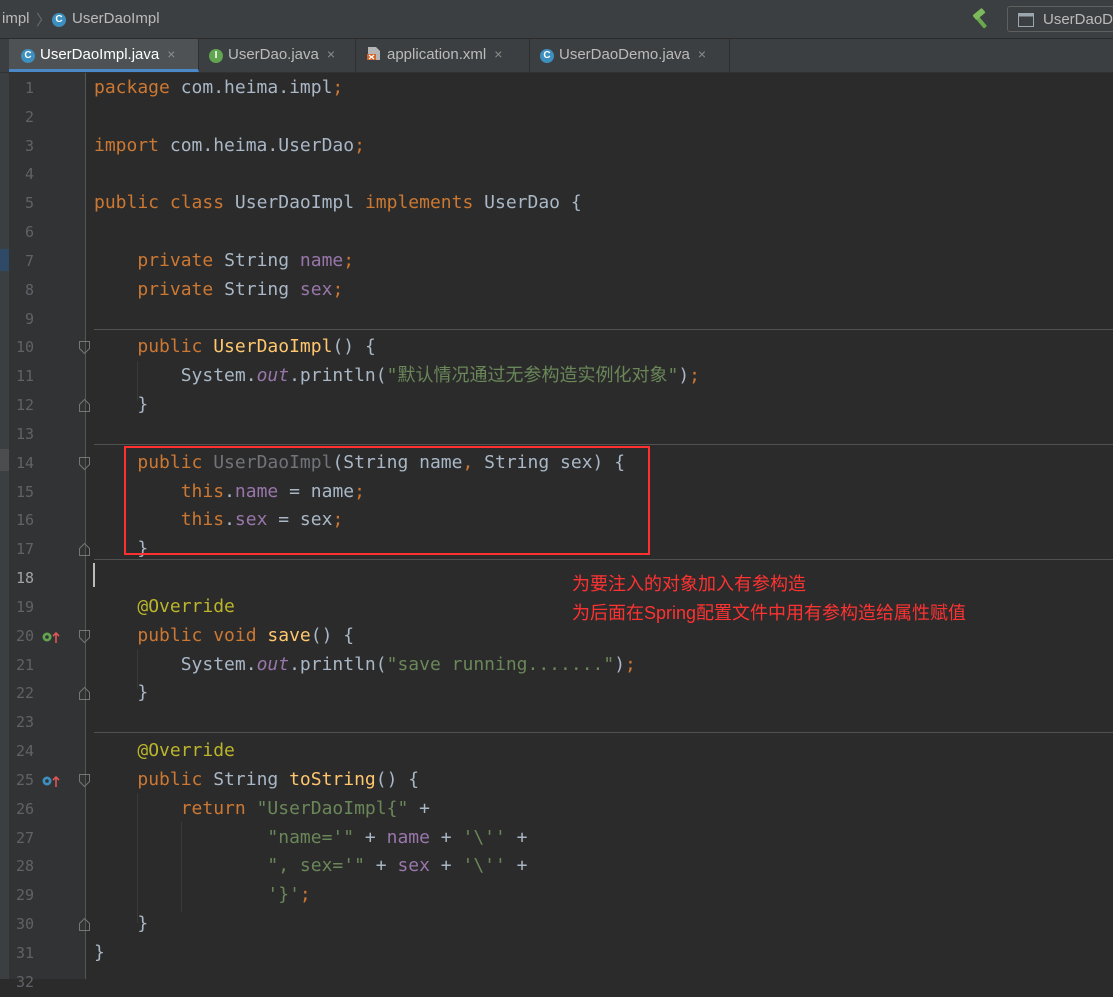 The width and height of the screenshot is (1113, 997). I want to click on line-number: 4, so click(21, 174).